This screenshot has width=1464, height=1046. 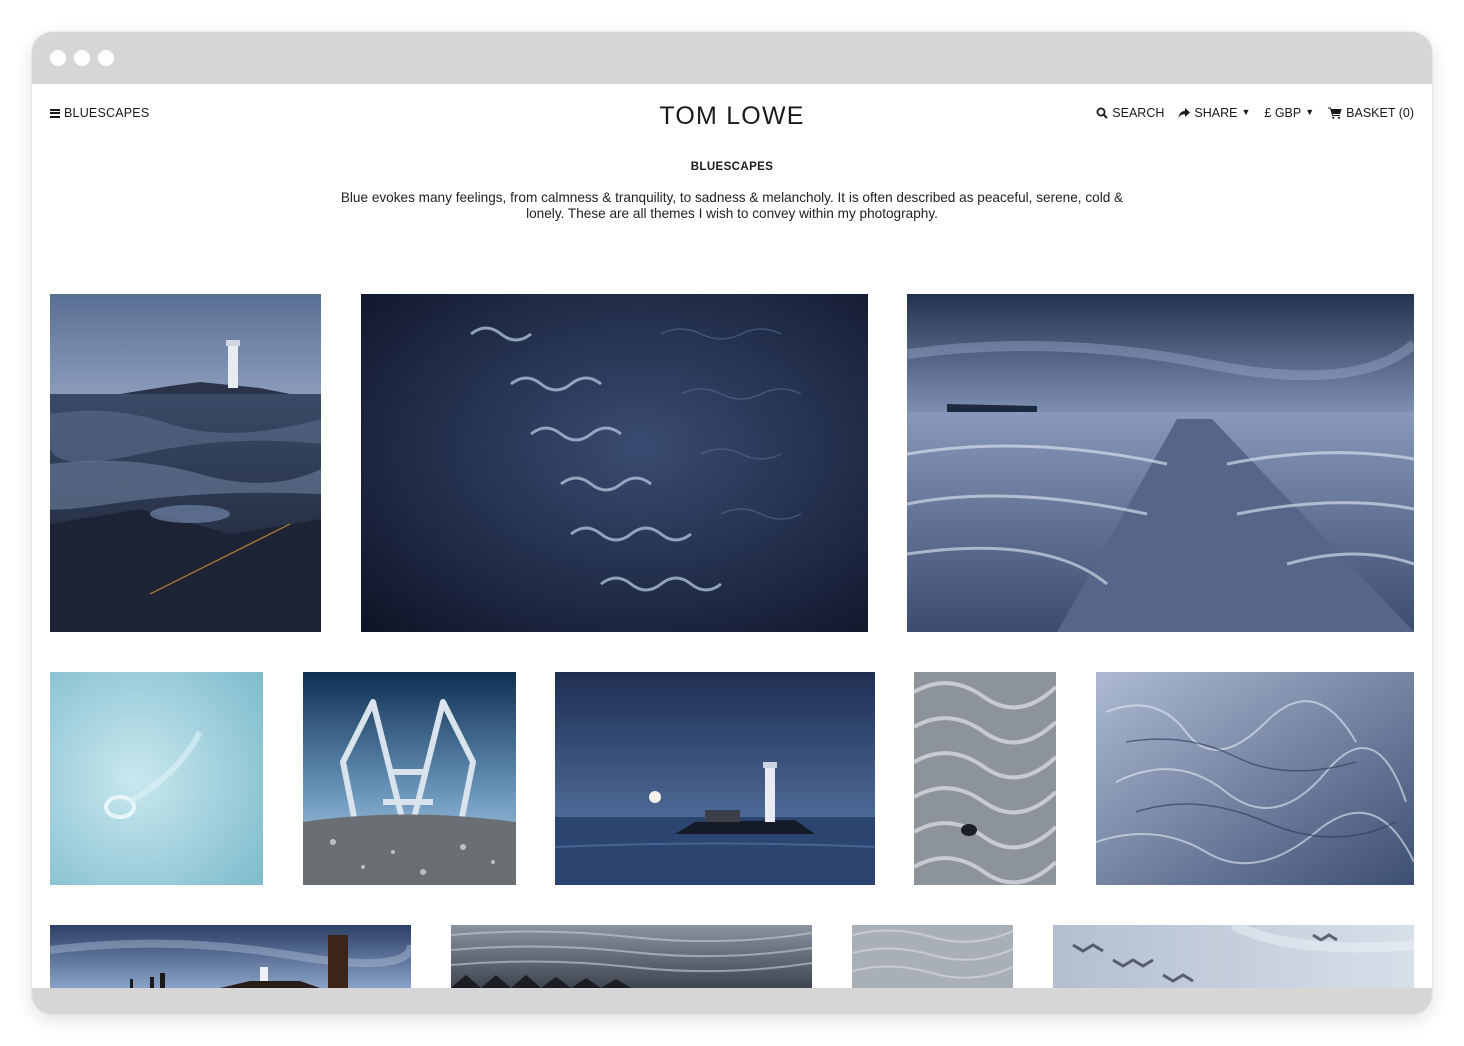 I want to click on photo-pier-in-waves, so click(x=1160, y=463).